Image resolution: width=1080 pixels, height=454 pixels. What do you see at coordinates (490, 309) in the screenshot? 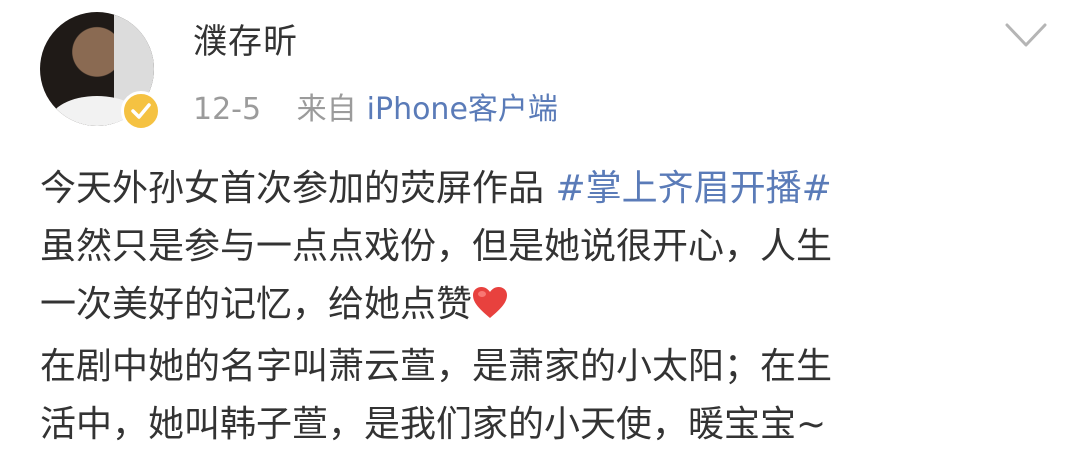
I see `heart-emoji-icon` at bounding box center [490, 309].